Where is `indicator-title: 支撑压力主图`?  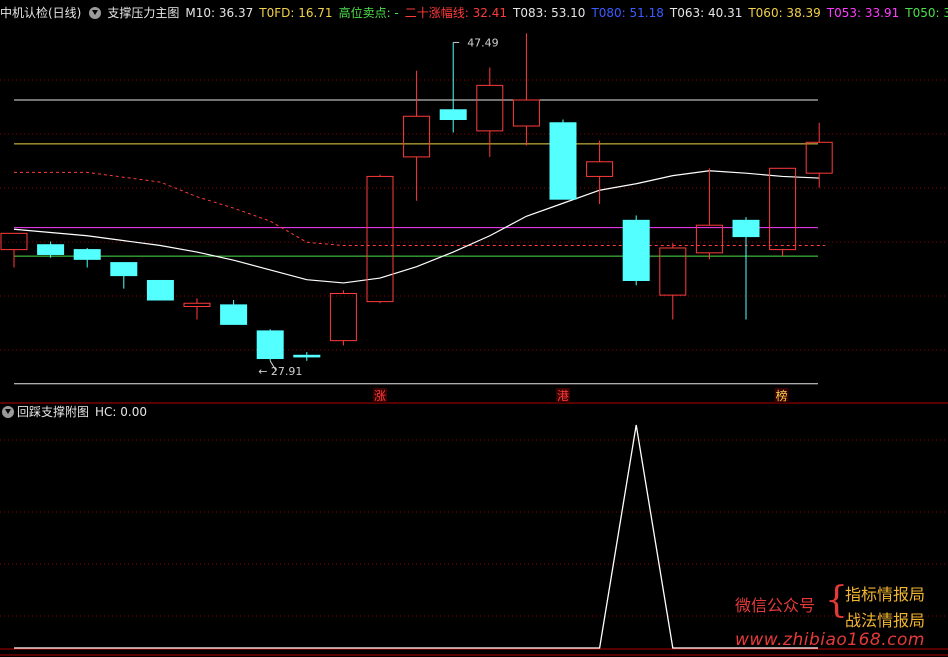 indicator-title: 支撑压力主图 is located at coordinates (143, 13).